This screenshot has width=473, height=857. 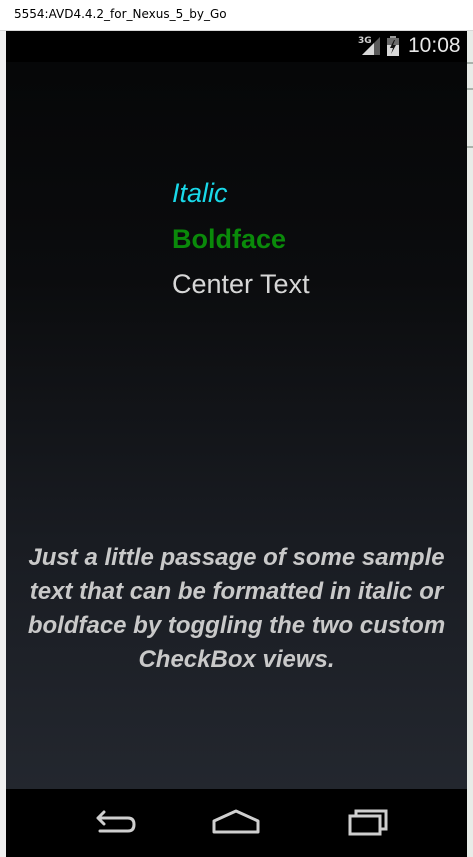 What do you see at coordinates (393, 48) in the screenshot?
I see `battery-icon` at bounding box center [393, 48].